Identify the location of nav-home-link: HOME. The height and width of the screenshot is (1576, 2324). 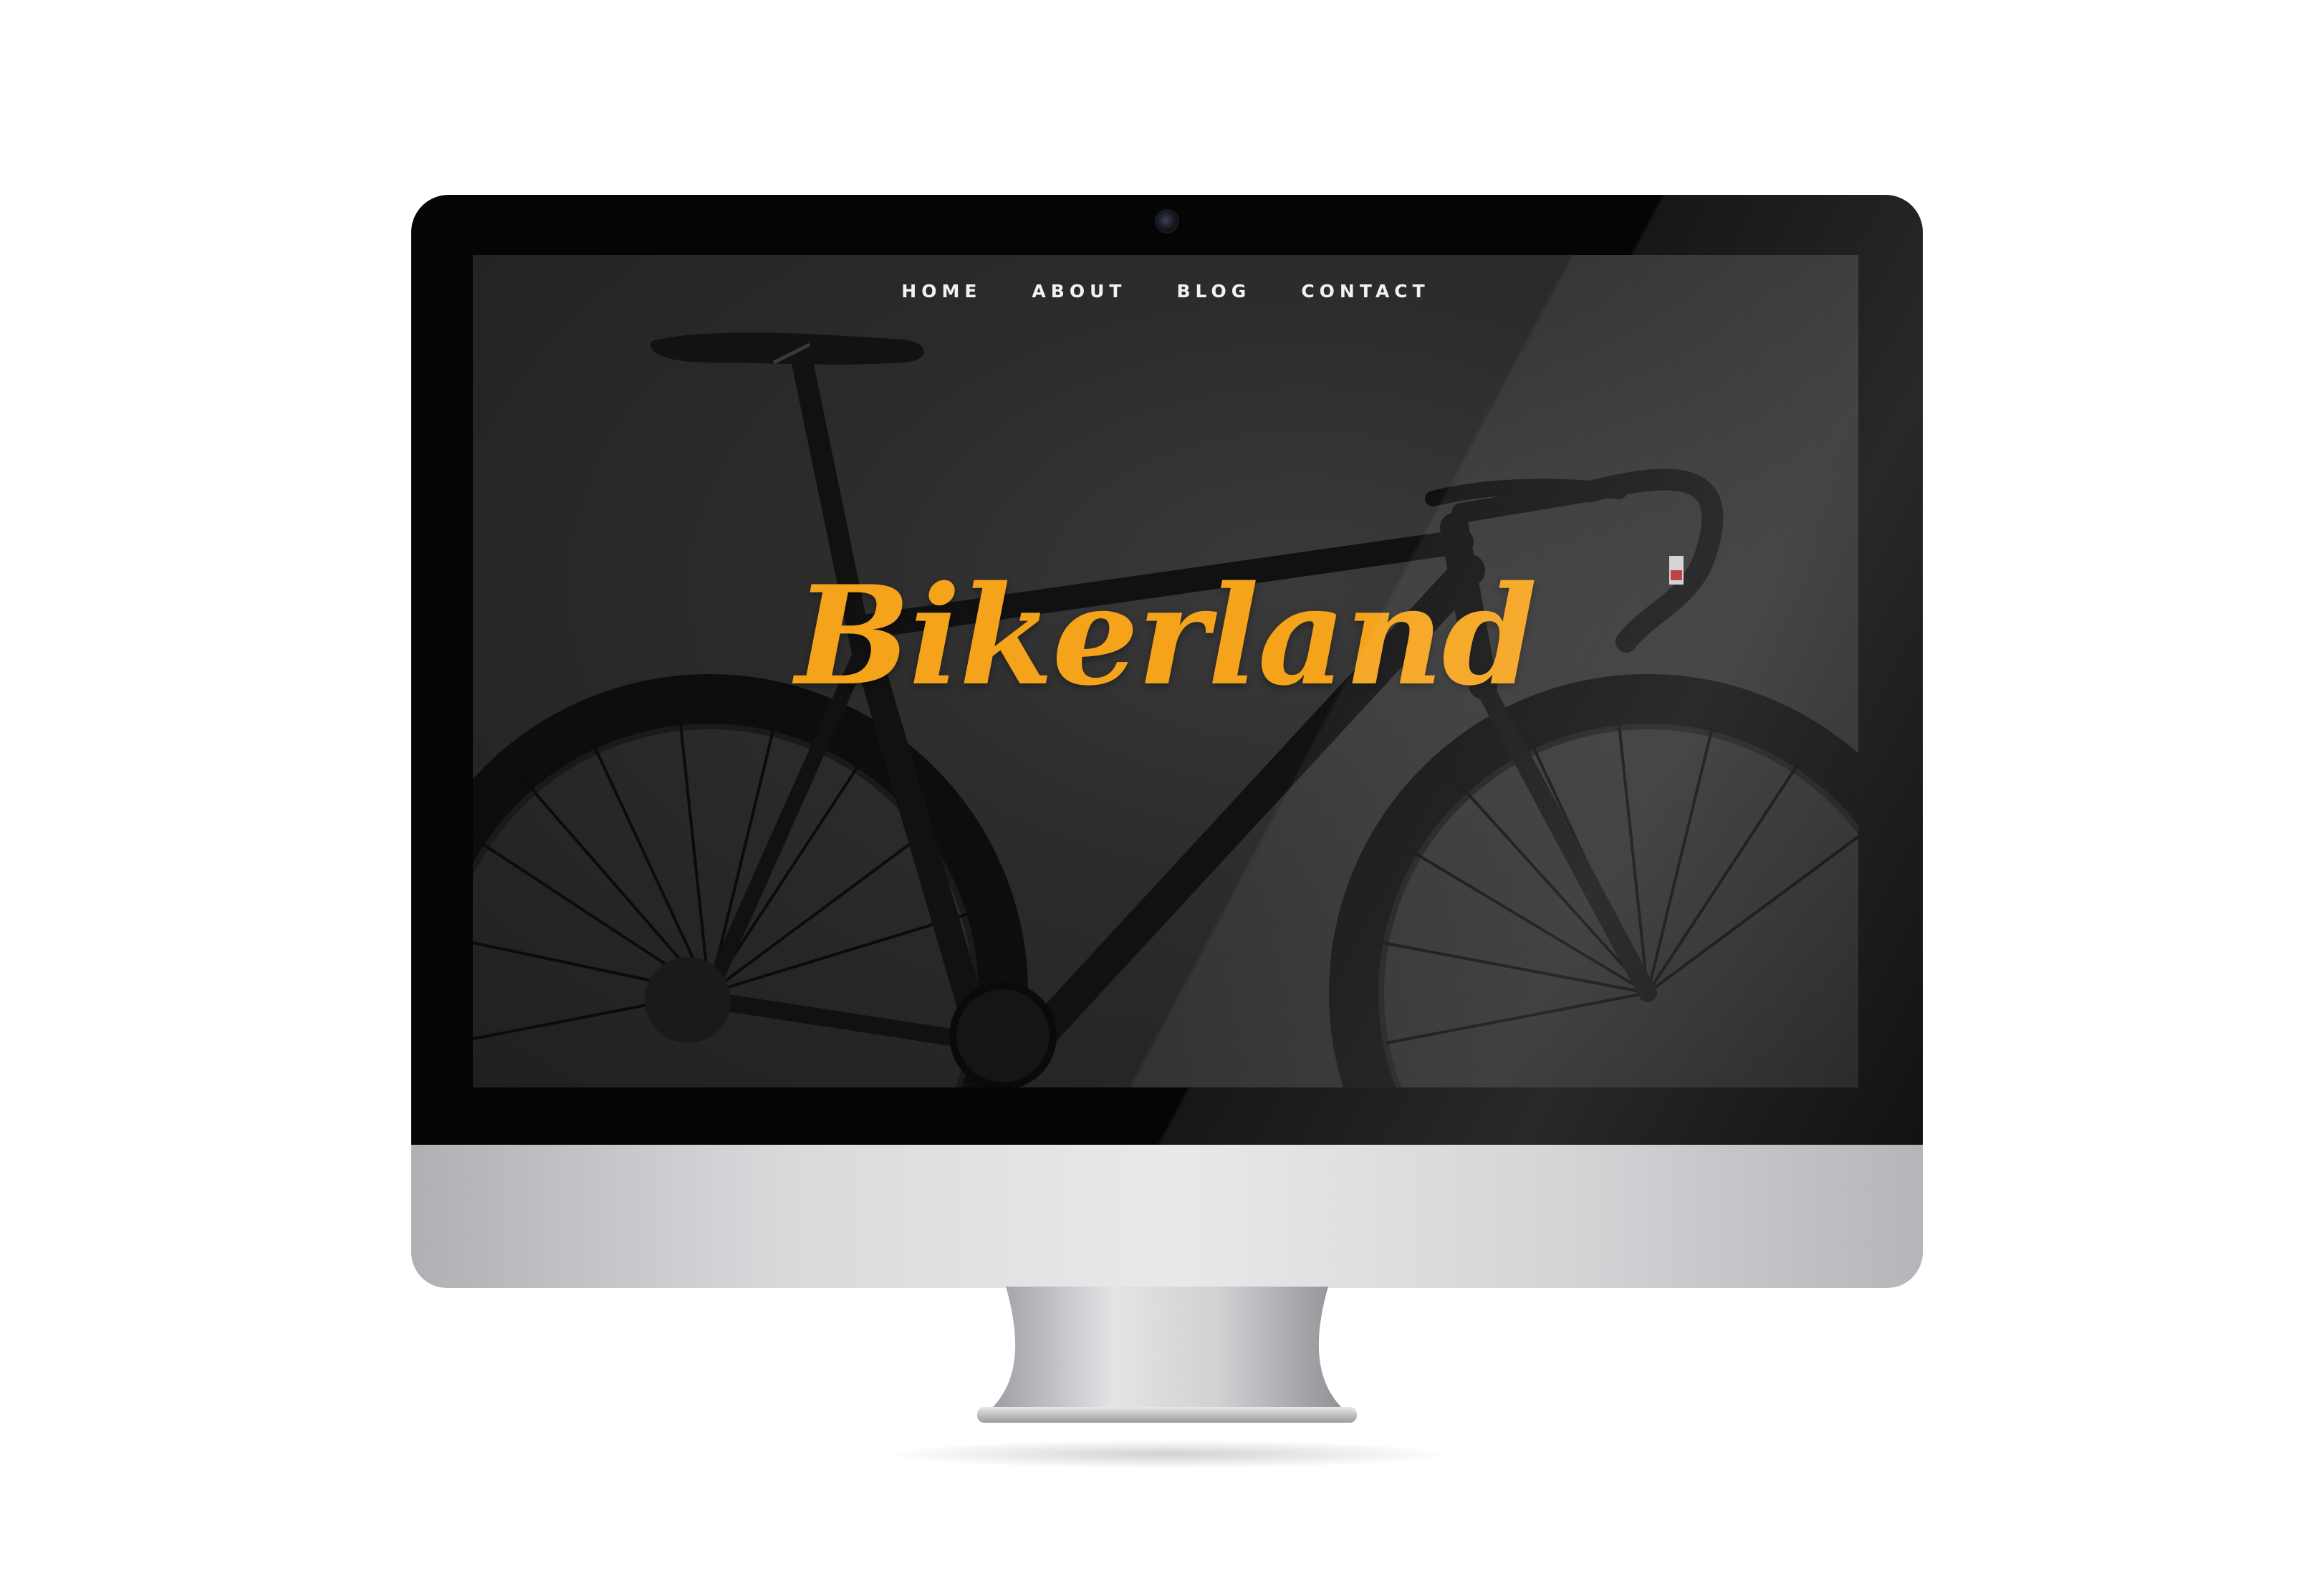
(941, 291).